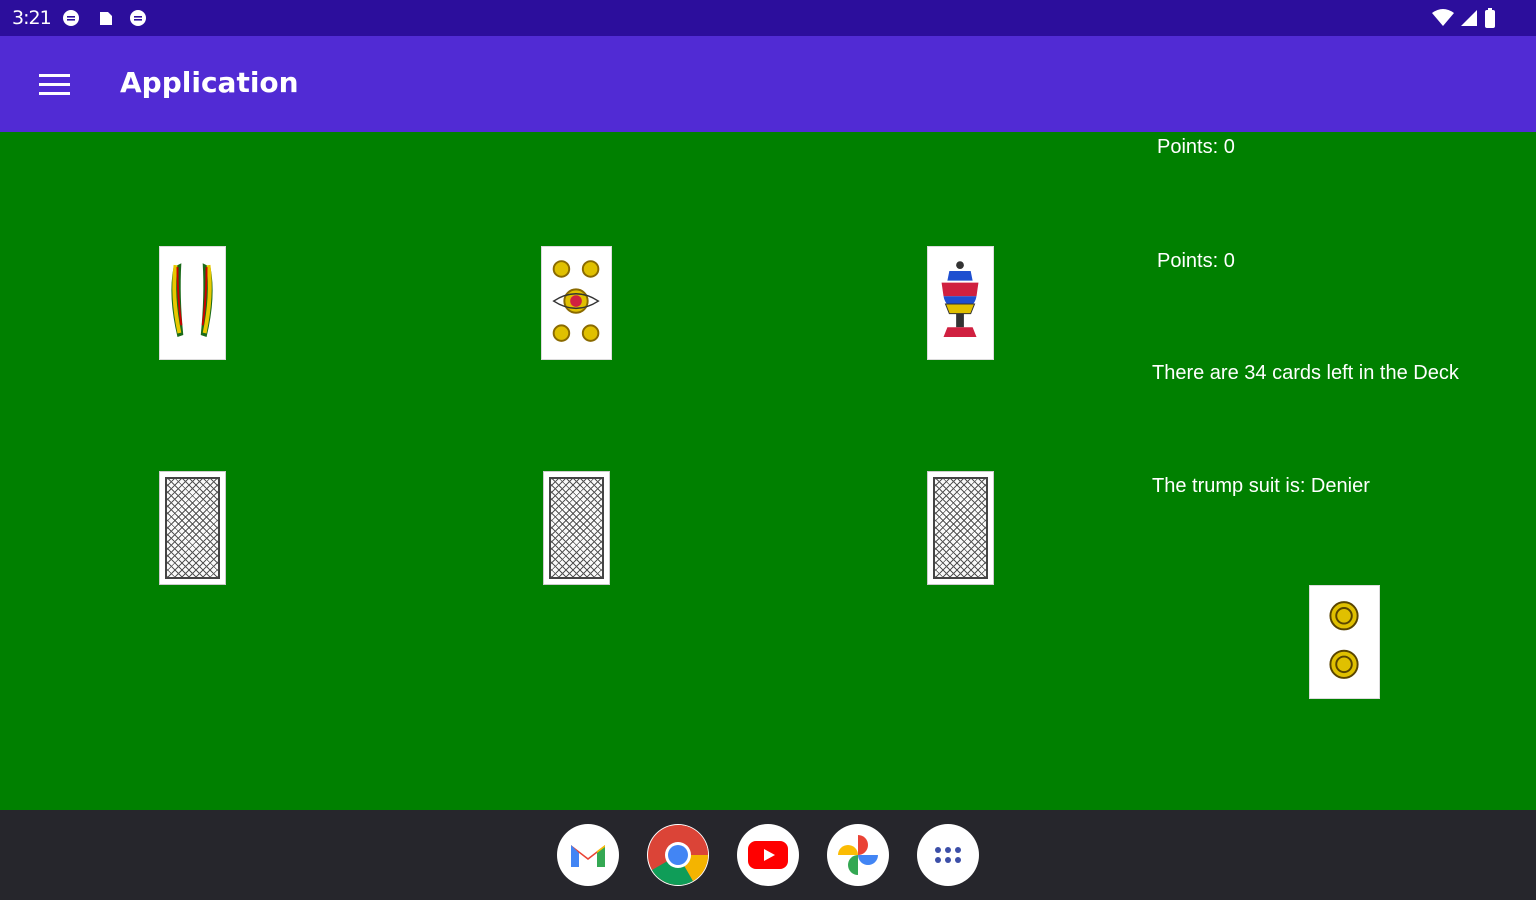 The image size is (1536, 900). Describe the element at coordinates (55, 86) in the screenshot. I see `hamburger-menu-icon` at that location.